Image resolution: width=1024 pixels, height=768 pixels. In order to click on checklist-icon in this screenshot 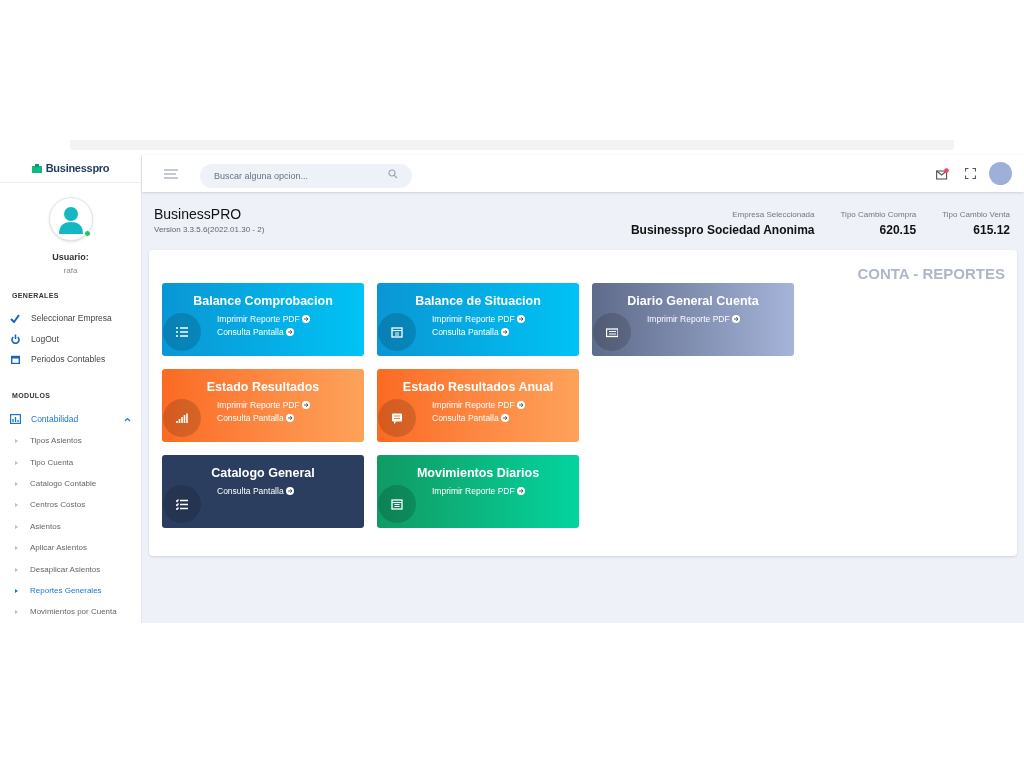, I will do `click(182, 504)`.